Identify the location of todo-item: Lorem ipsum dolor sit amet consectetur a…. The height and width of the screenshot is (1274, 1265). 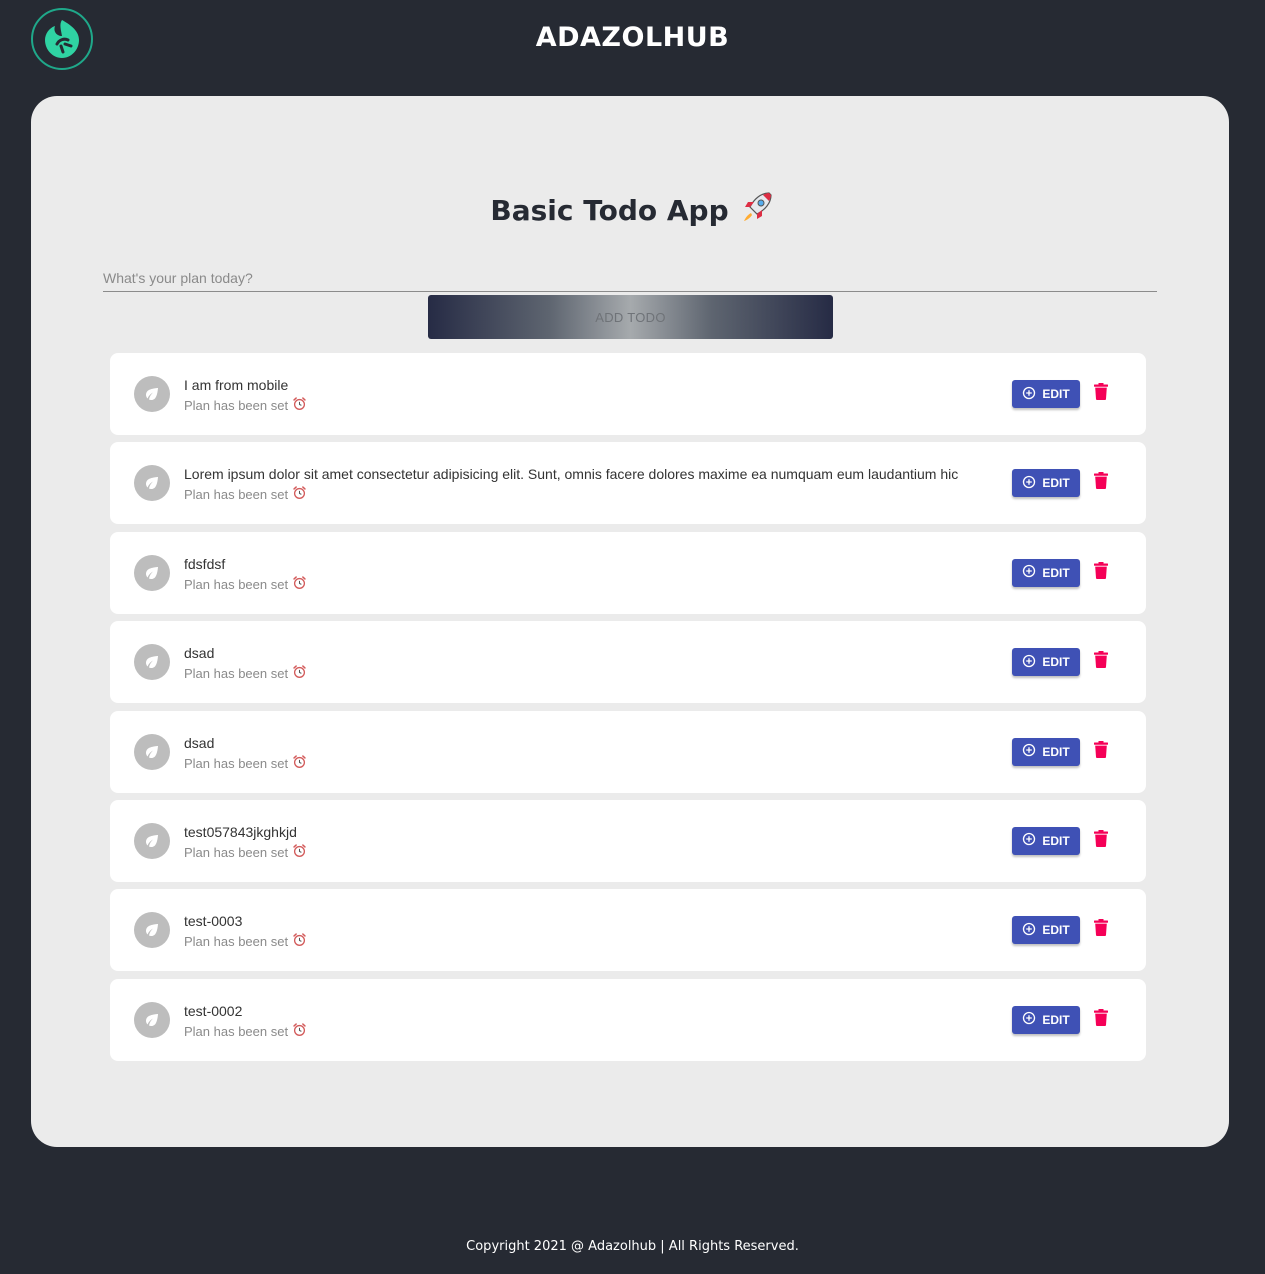
(628, 483).